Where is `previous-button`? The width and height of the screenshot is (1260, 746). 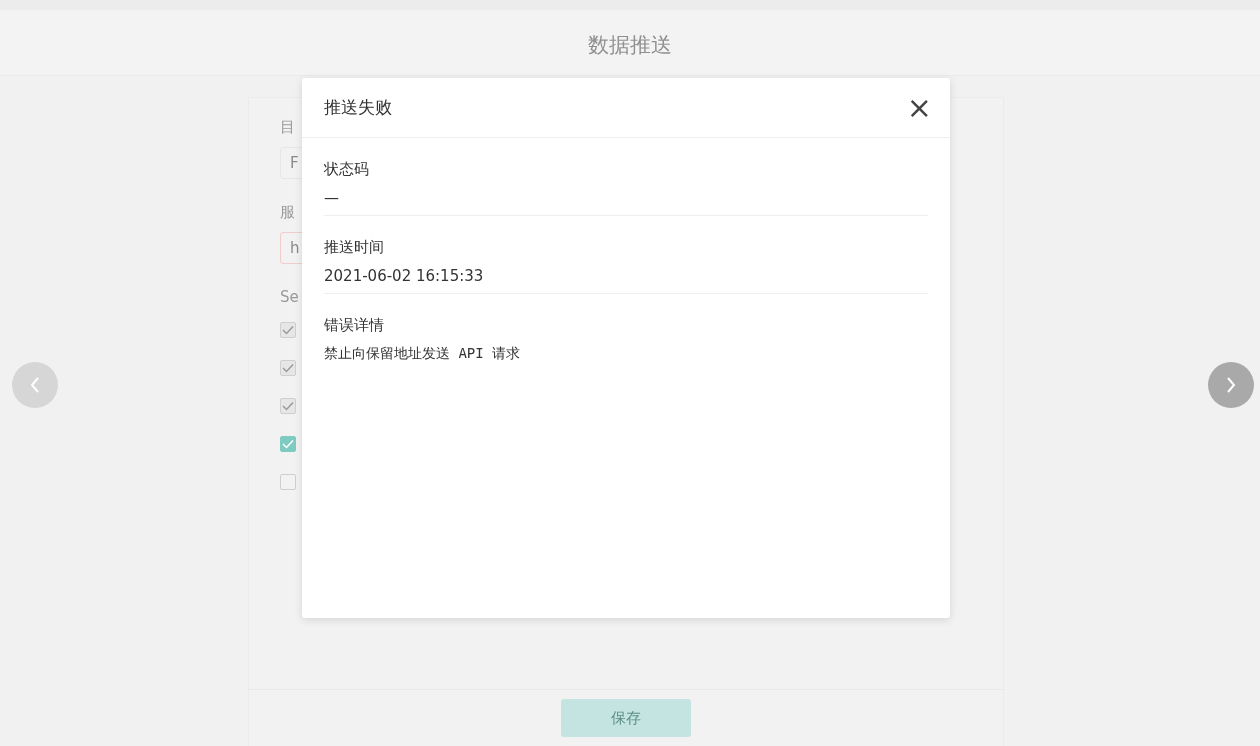 previous-button is located at coordinates (35, 385).